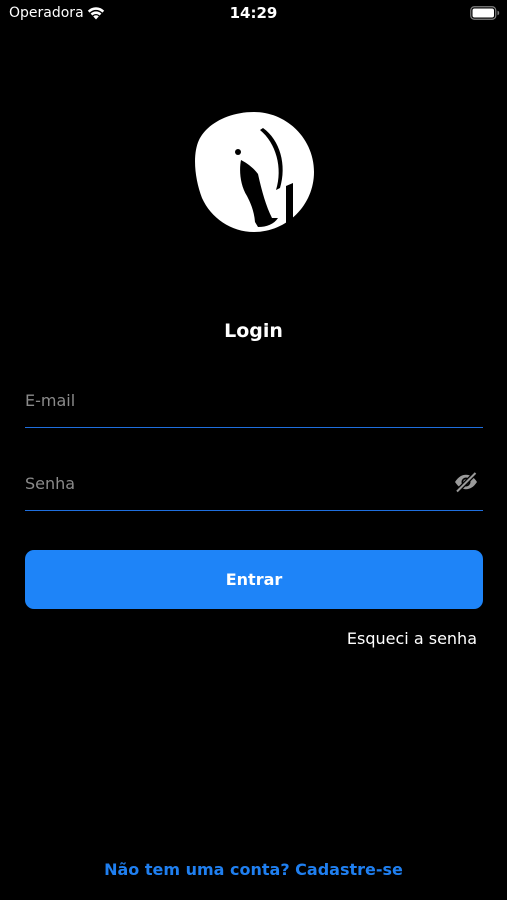 The image size is (507, 900). I want to click on elephant-logo-icon, so click(254, 172).